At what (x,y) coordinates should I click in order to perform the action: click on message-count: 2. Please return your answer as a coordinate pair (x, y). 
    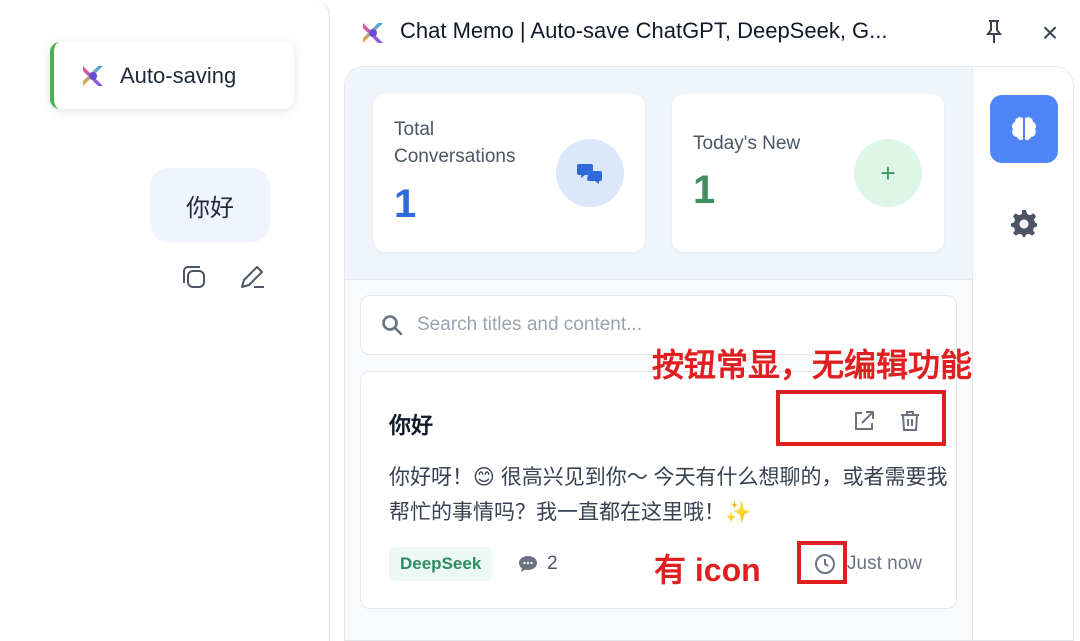
    Looking at the image, I should click on (537, 564).